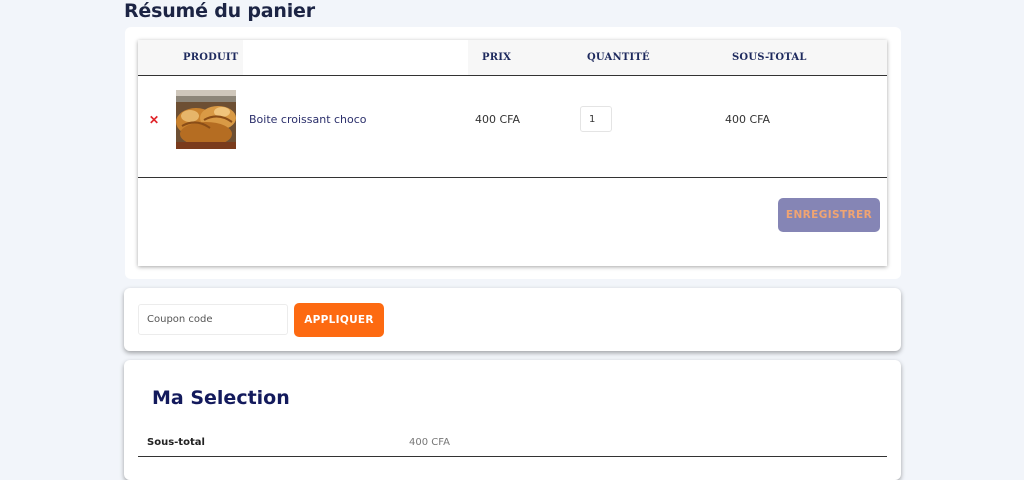 The width and height of the screenshot is (1024, 480). What do you see at coordinates (829, 215) in the screenshot?
I see `save-button: ENREGISTRER` at bounding box center [829, 215].